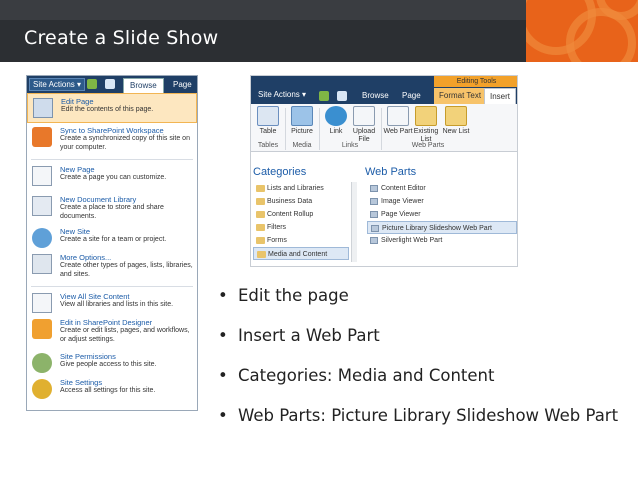 The height and width of the screenshot is (478, 638). Describe the element at coordinates (98, 199) in the screenshot. I see `menu-item-title: New Document Library` at that location.